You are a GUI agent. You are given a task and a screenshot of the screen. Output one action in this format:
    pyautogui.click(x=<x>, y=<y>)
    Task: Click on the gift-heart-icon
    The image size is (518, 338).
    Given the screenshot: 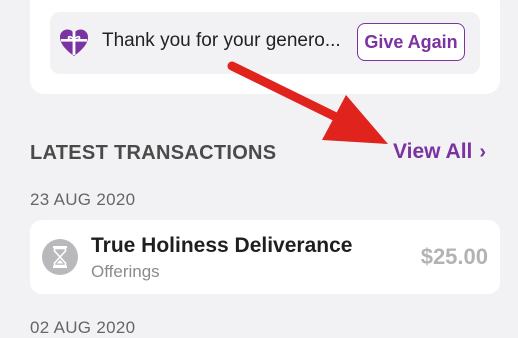 What is the action you would take?
    pyautogui.click(x=74, y=42)
    